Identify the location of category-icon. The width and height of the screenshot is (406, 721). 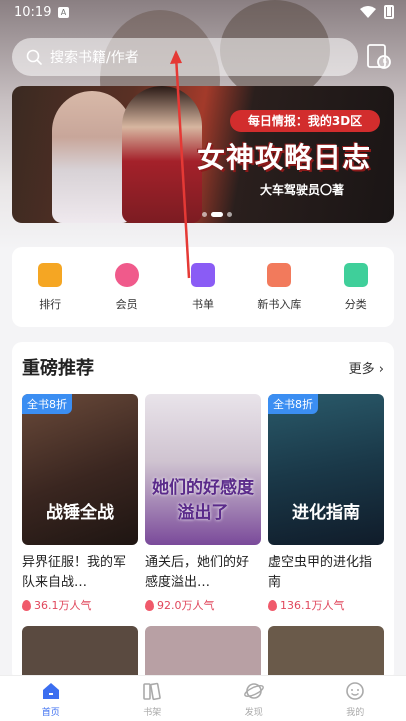
(355, 274).